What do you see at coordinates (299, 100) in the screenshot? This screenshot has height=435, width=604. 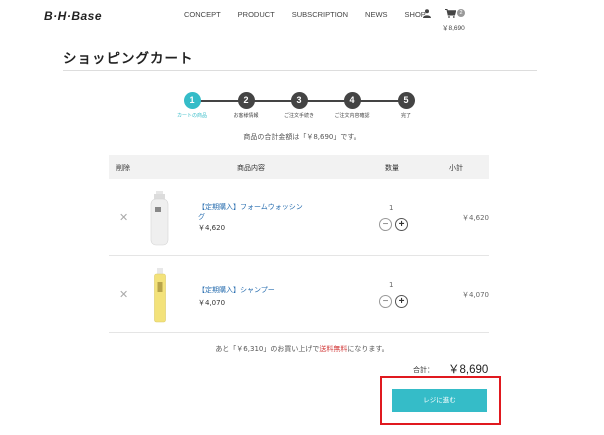 I see `step-number: 3` at bounding box center [299, 100].